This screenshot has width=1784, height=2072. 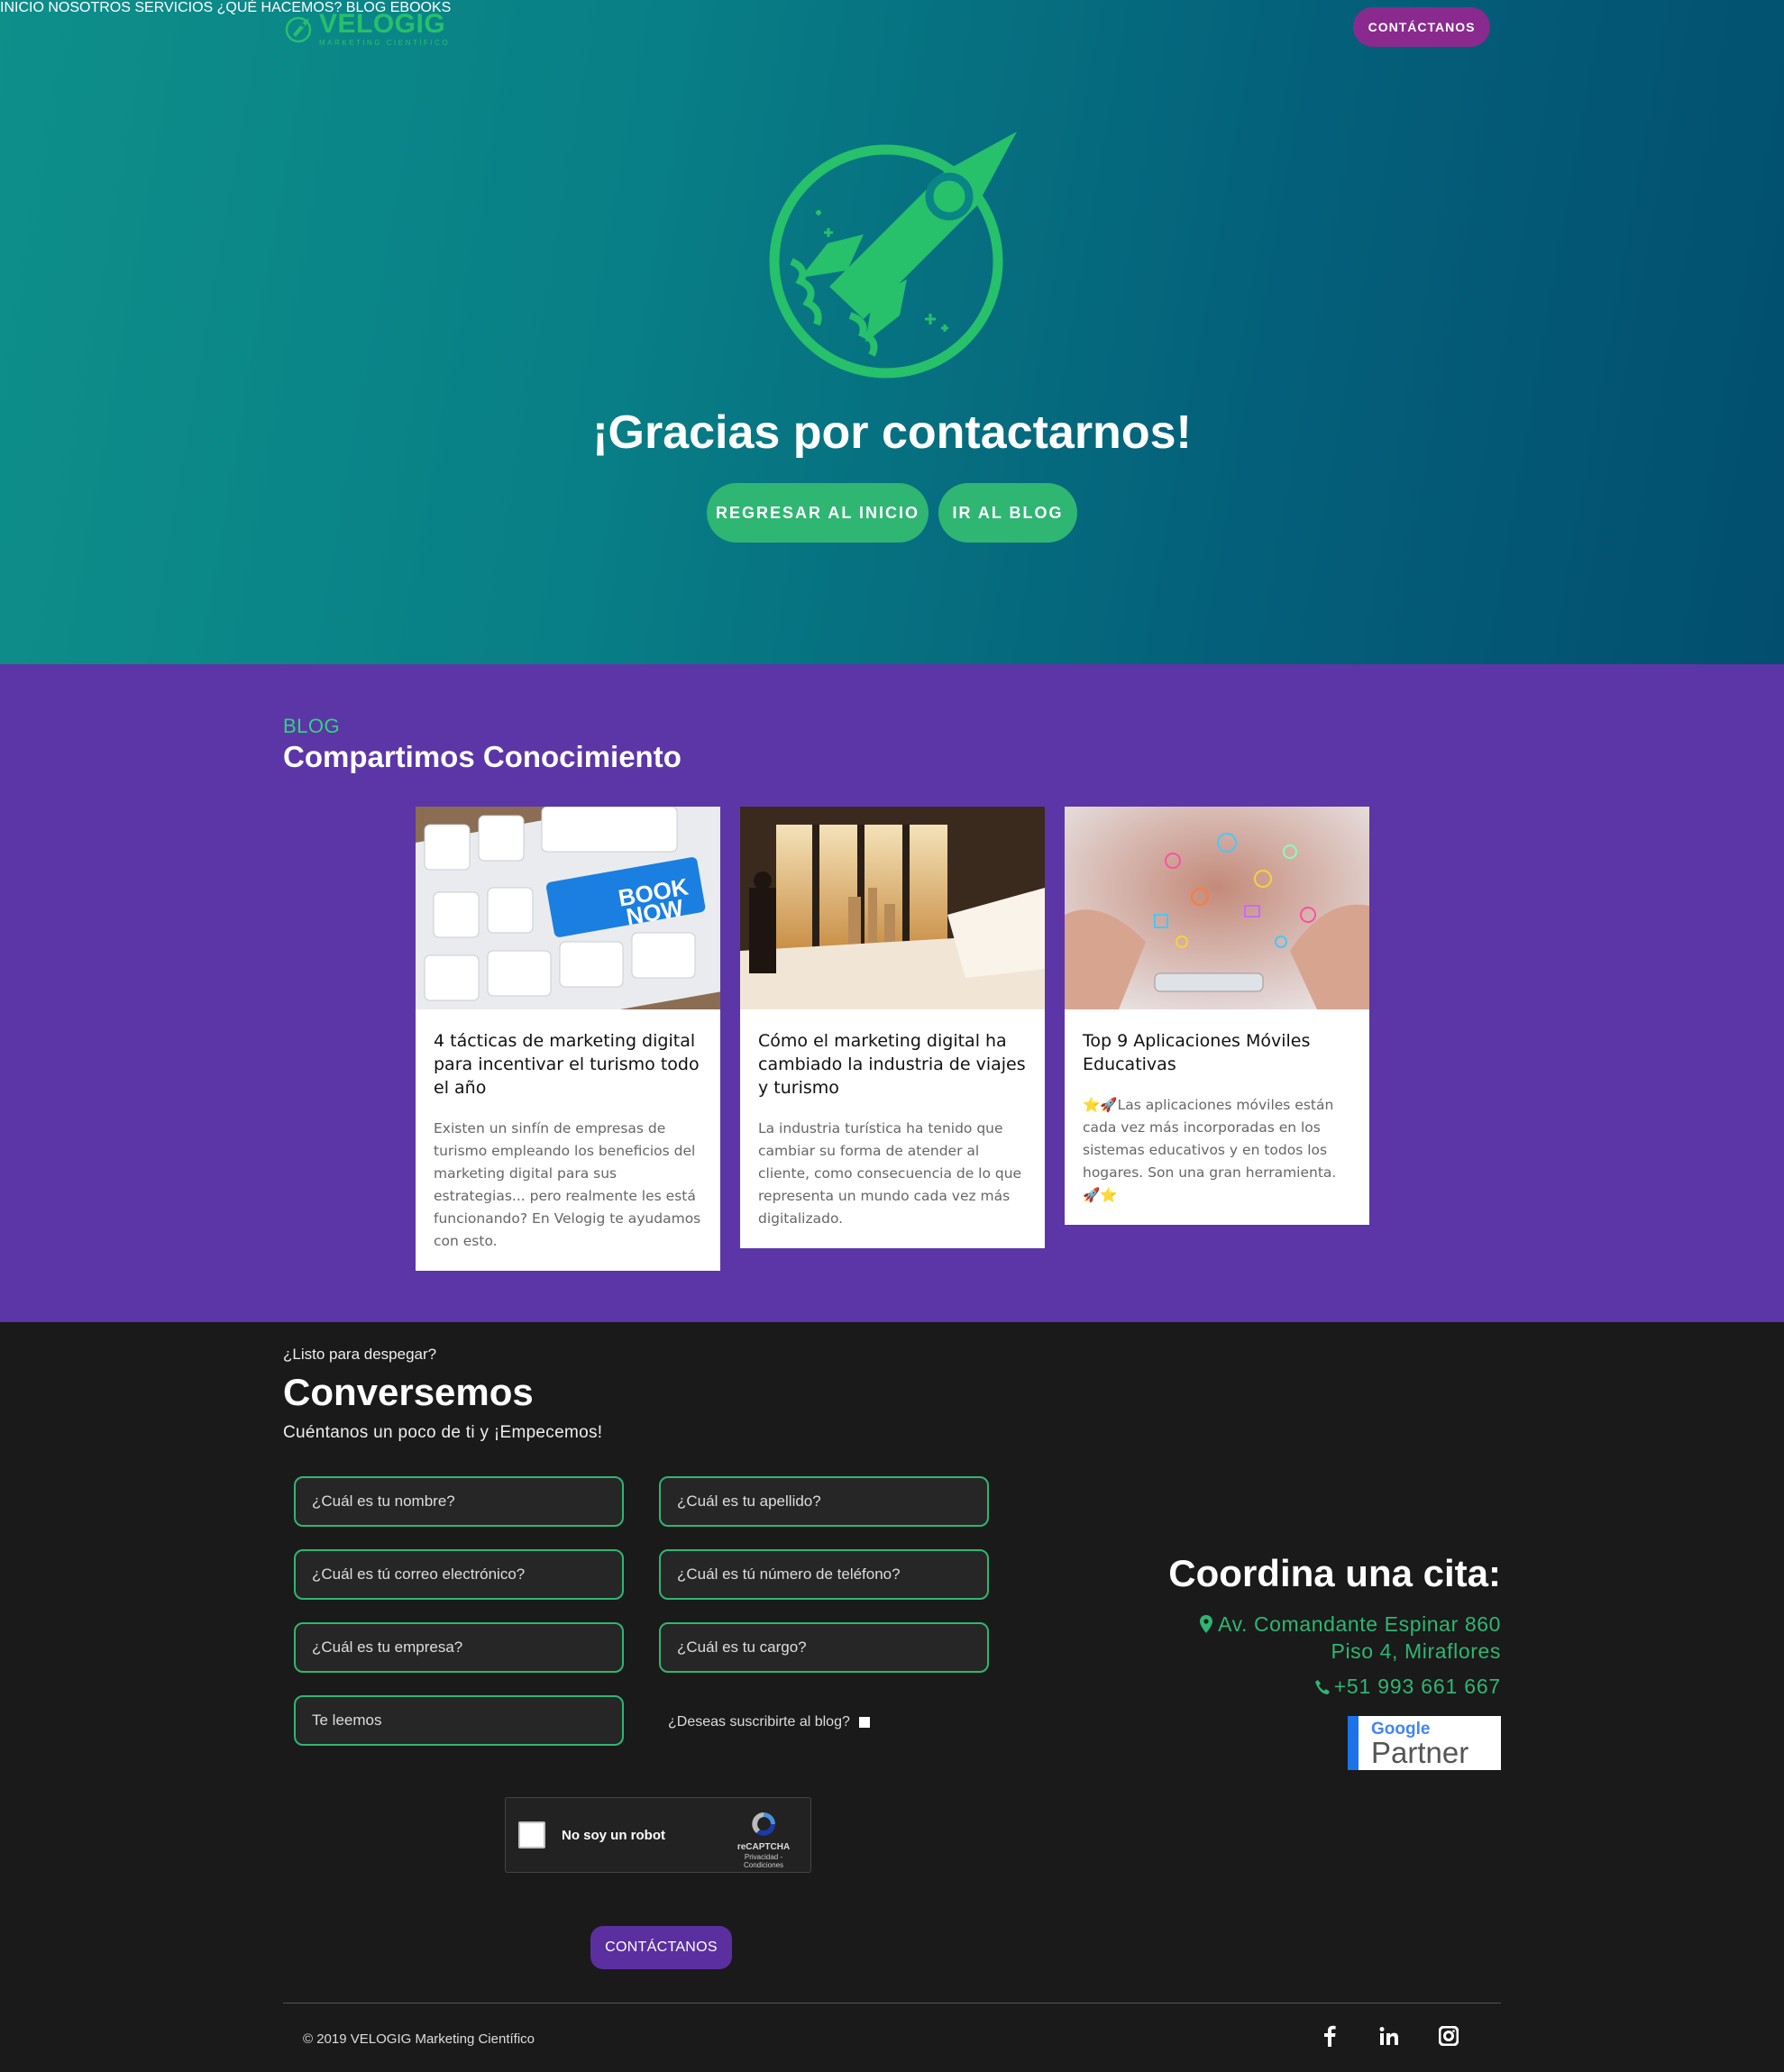 I want to click on logo-rocket-icon, so click(x=299, y=29).